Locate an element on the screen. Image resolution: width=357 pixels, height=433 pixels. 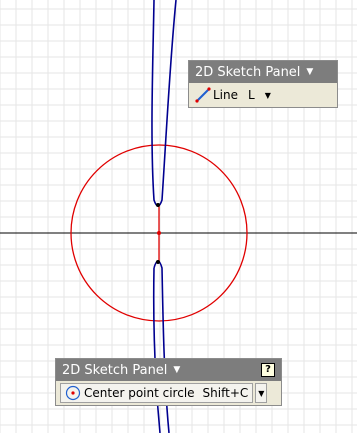
sketch-point-lower is located at coordinates (158, 262).